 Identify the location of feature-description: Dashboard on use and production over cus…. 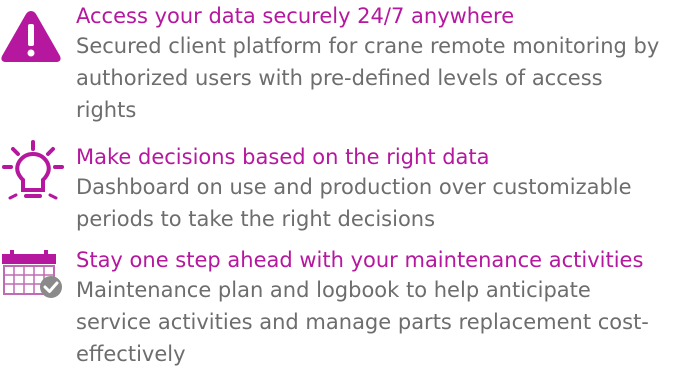
(354, 203).